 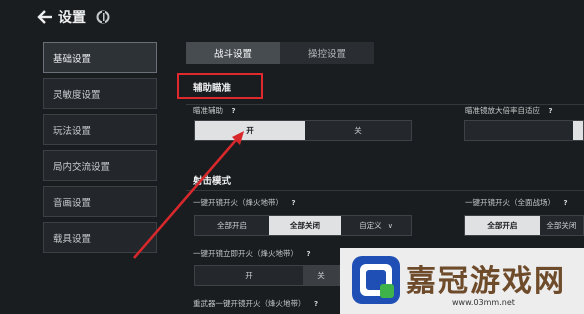 What do you see at coordinates (483, 302) in the screenshot?
I see `watermark-url: www.03mm.net` at bounding box center [483, 302].